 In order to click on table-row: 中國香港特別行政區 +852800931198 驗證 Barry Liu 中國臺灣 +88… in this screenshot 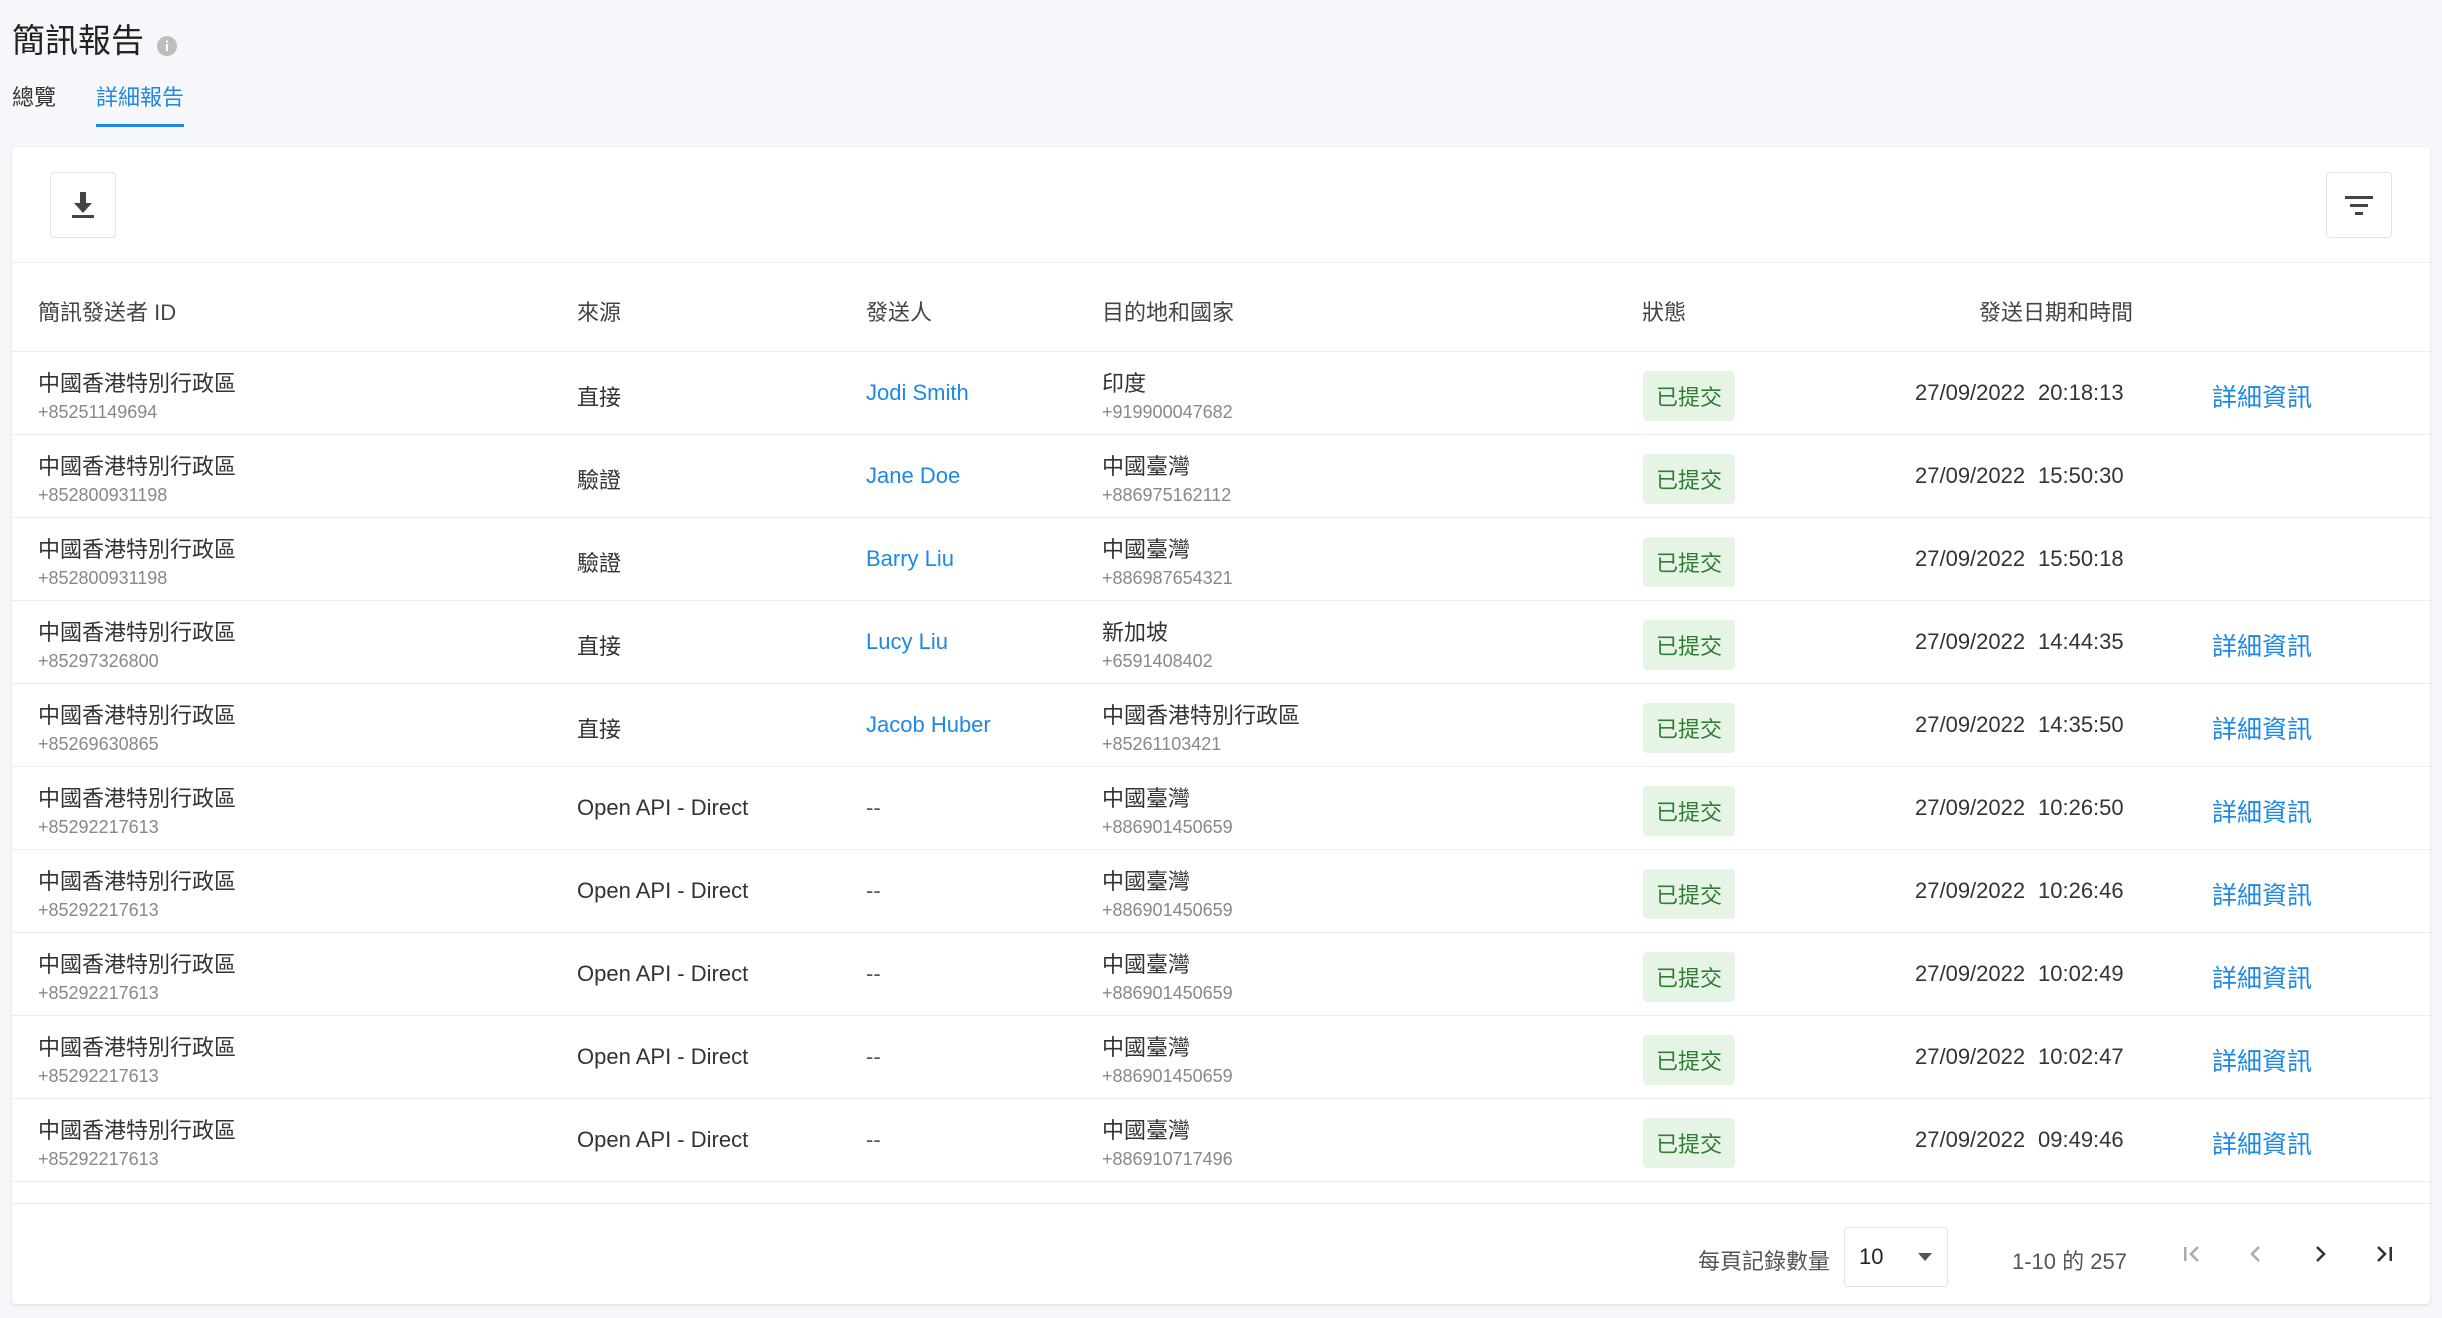, I will do `click(1221, 559)`.